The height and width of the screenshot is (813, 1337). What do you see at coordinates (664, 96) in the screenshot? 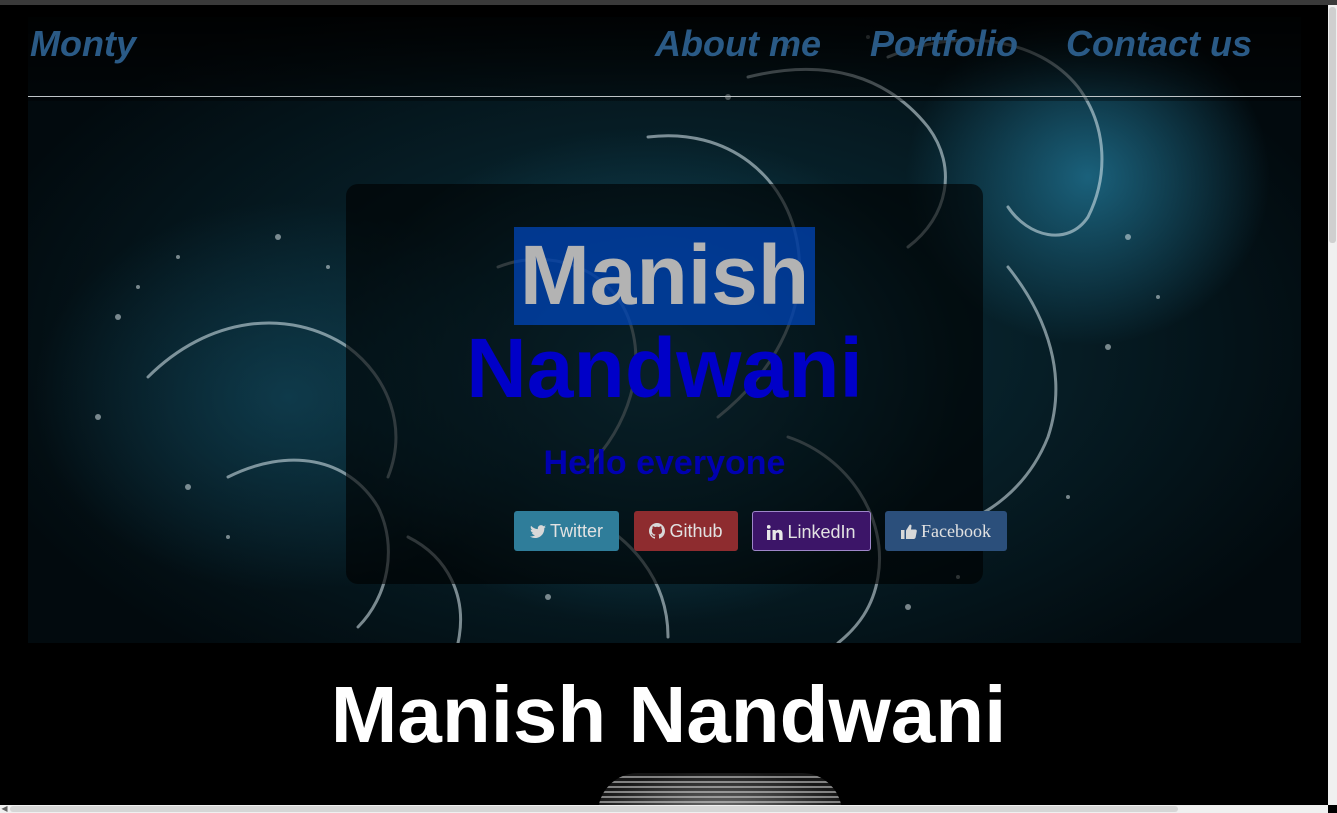
I see `nav-divider` at bounding box center [664, 96].